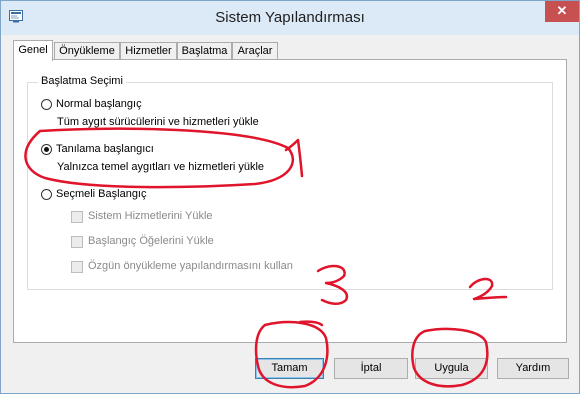  Describe the element at coordinates (46, 104) in the screenshot. I see `normal-startup-radio` at that location.